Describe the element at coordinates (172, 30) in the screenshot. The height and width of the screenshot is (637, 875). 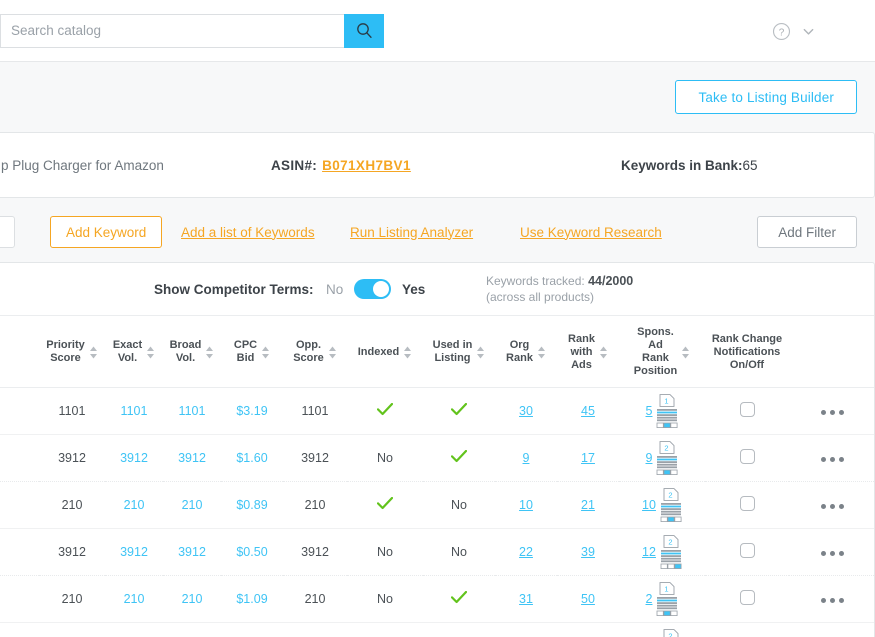
I see `search-input` at that location.